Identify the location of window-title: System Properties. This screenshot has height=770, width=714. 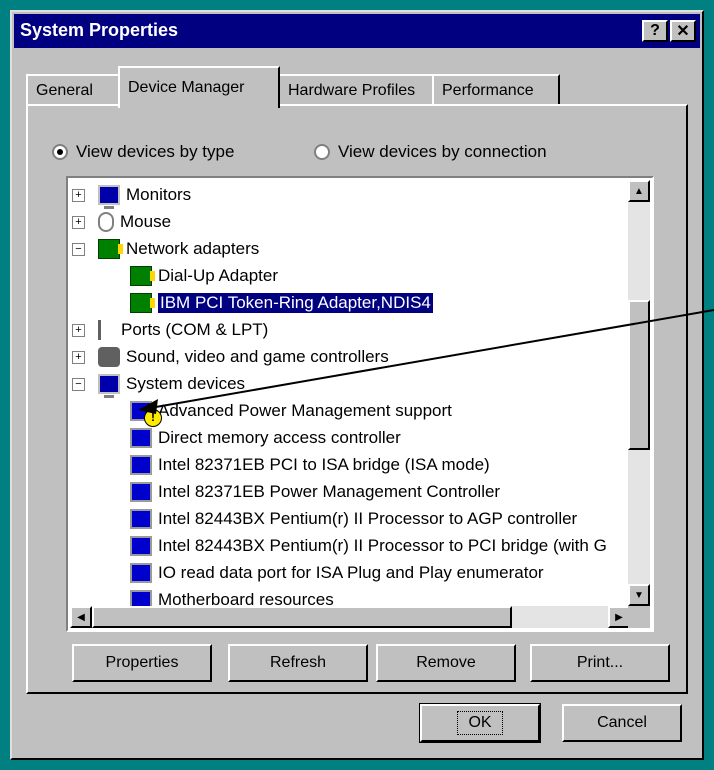
(99, 30).